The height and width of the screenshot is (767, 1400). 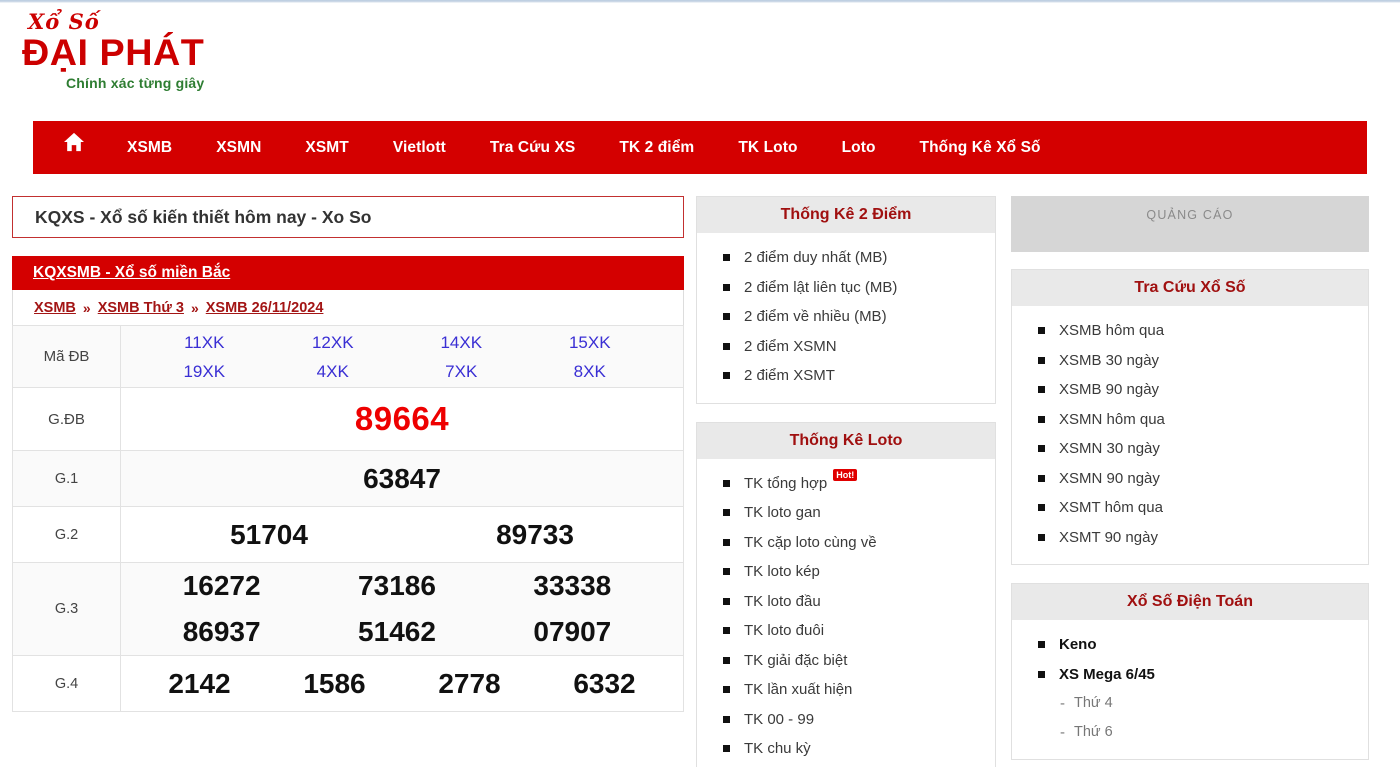 What do you see at coordinates (149, 147) in the screenshot?
I see `nav-item-xsmb: XSMB` at bounding box center [149, 147].